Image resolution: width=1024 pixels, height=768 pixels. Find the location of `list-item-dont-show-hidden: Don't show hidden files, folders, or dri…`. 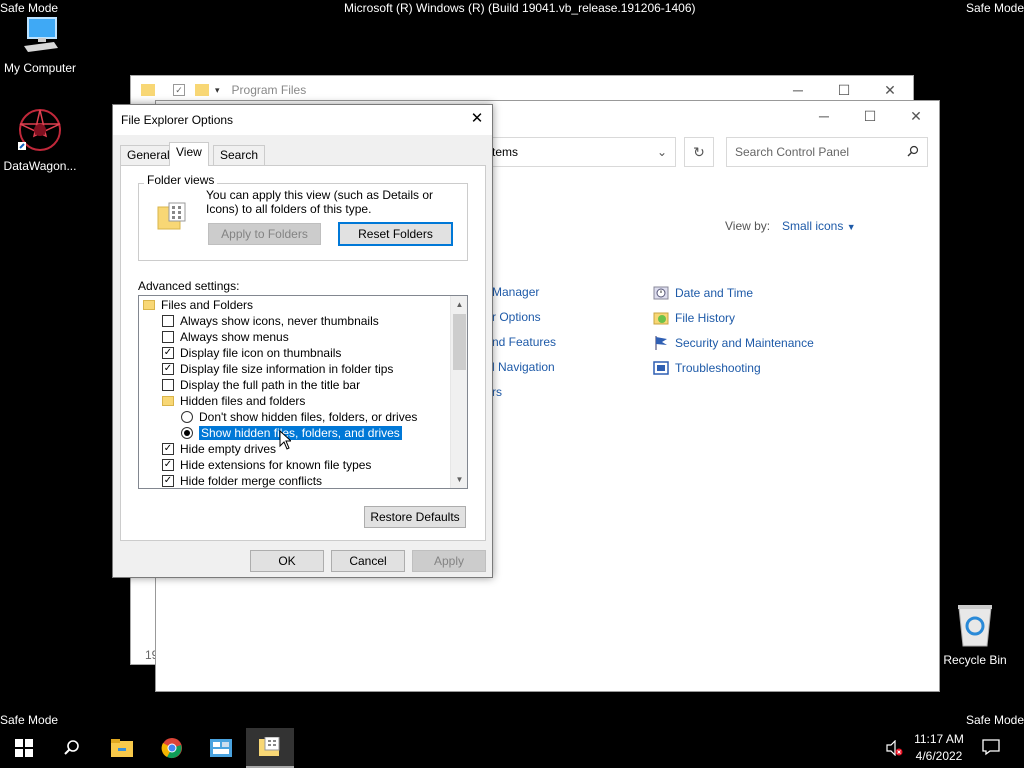

list-item-dont-show-hidden: Don't show hidden files, folders, or dri… is located at coordinates (299, 417).